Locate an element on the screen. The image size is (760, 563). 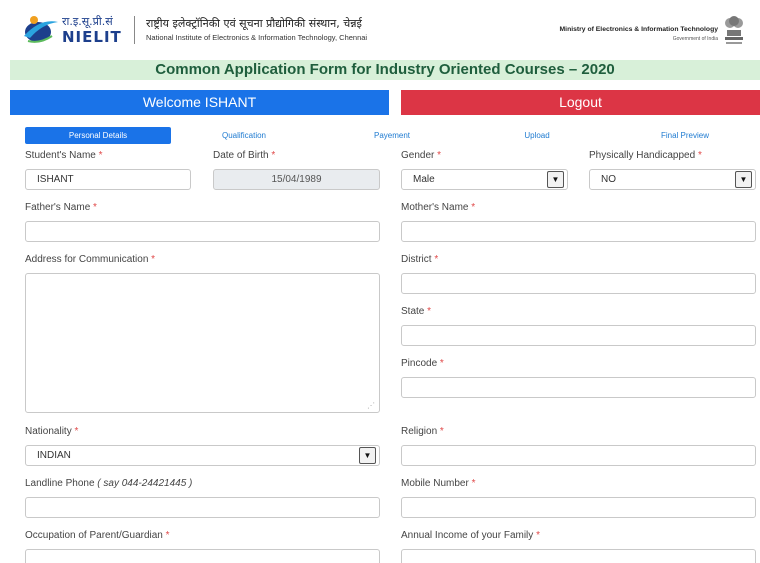
student-name-label: Student's Name * is located at coordinates (64, 155).